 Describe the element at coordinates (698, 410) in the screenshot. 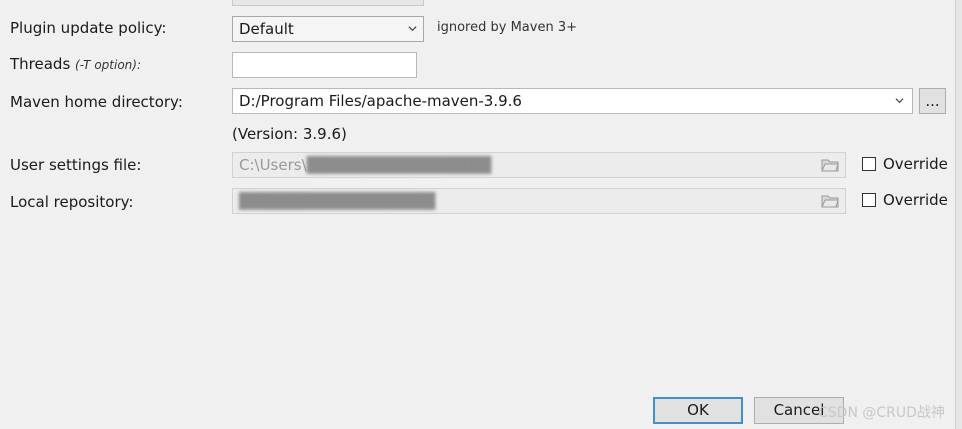

I see `ok-button: OK` at that location.